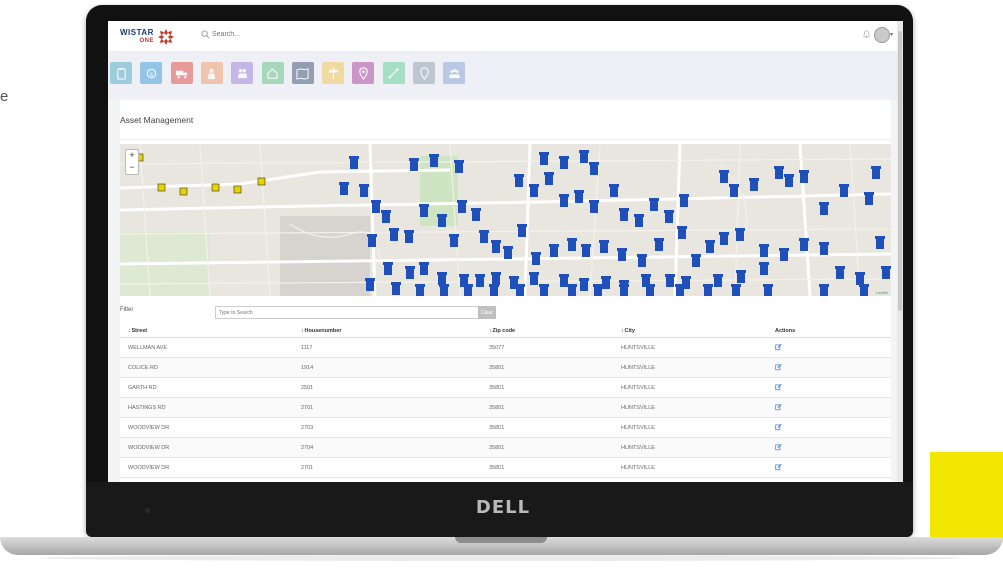 The height and width of the screenshot is (569, 1003). What do you see at coordinates (487, 312) in the screenshot?
I see `clear-button: Clear` at bounding box center [487, 312].